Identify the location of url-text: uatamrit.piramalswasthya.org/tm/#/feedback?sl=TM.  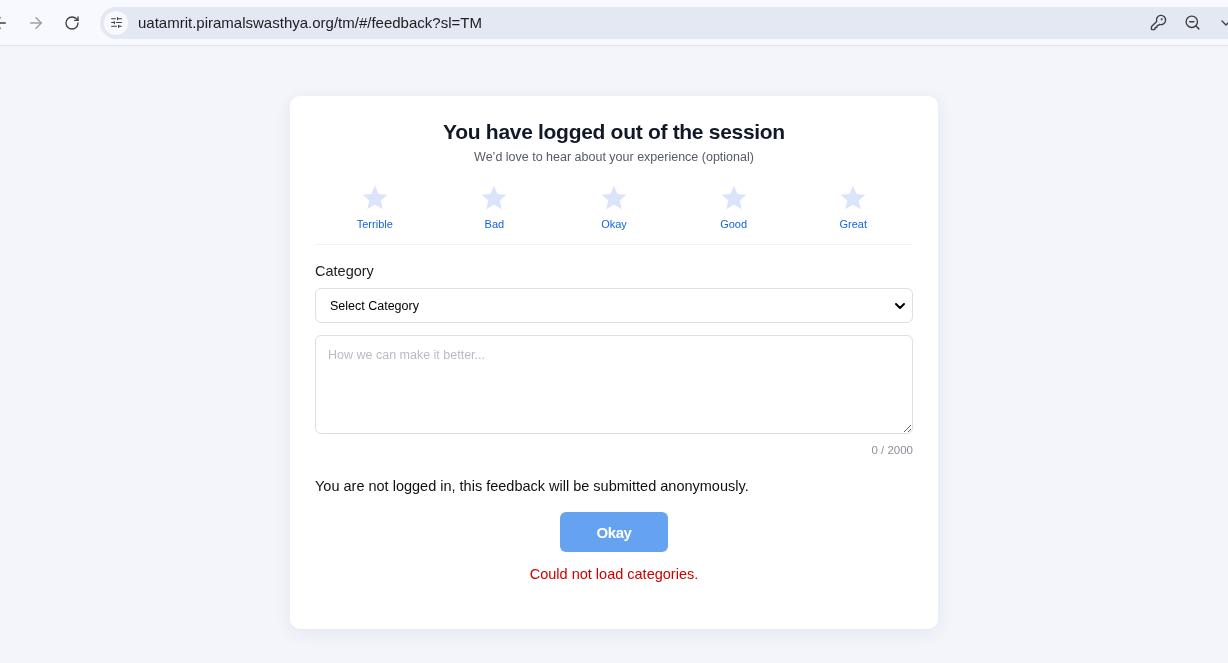
(310, 22).